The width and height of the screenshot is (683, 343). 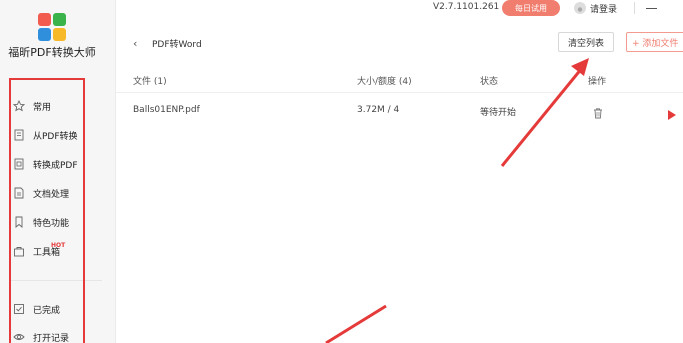 I want to click on annotation-arrow-head, so click(x=672, y=115).